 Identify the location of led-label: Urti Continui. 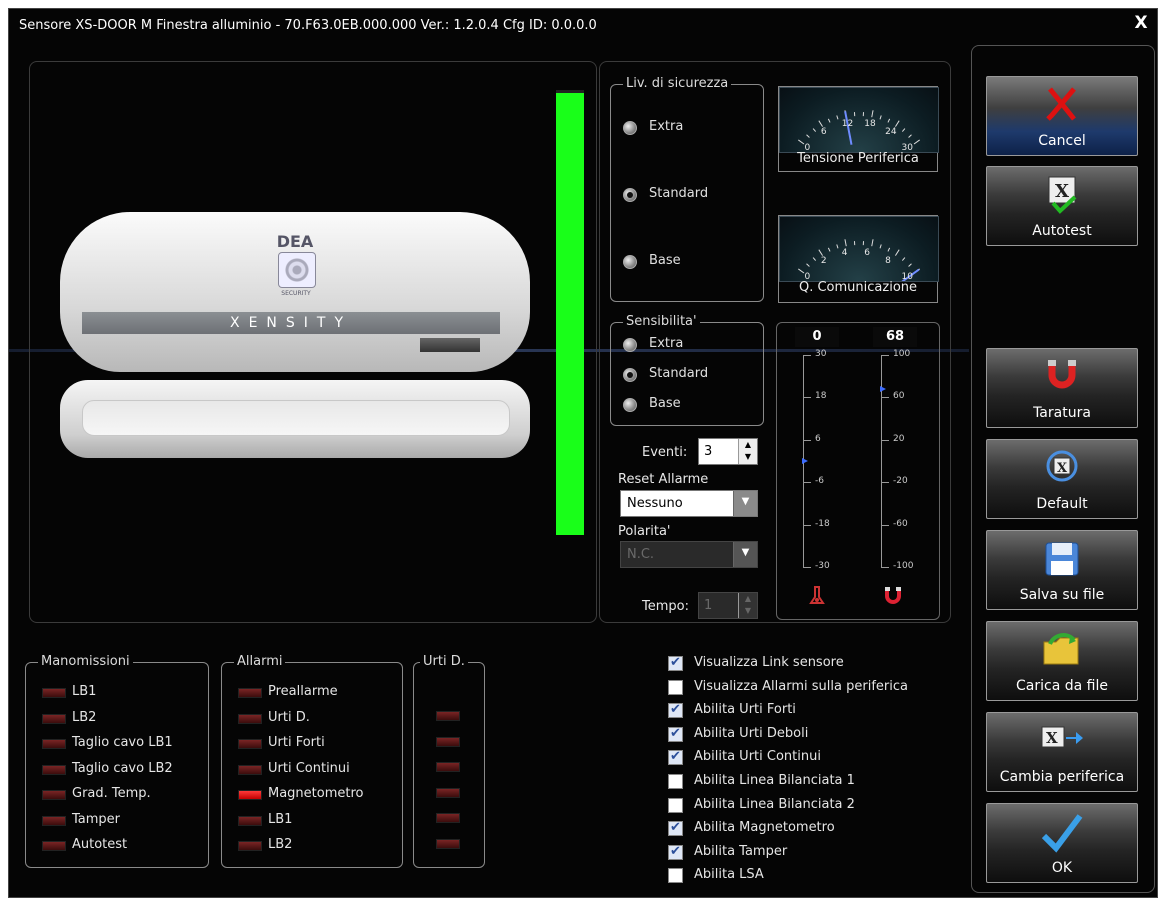
(309, 768).